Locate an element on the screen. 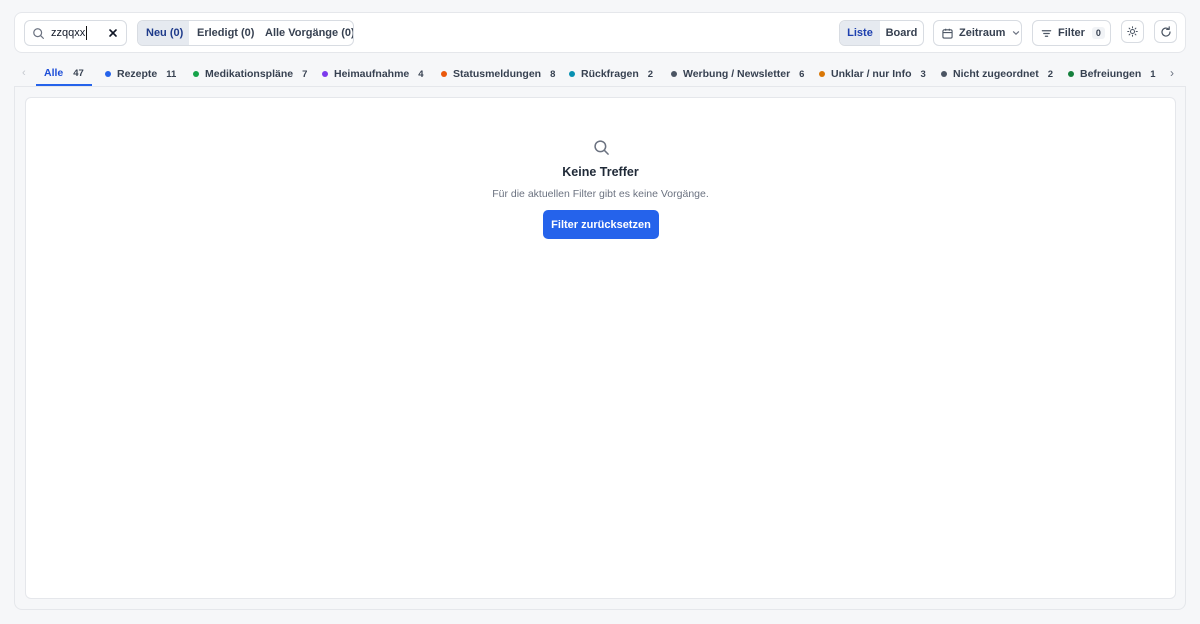  tab-unklar-nur-info: Unklar / nur Info 3 is located at coordinates (872, 74).